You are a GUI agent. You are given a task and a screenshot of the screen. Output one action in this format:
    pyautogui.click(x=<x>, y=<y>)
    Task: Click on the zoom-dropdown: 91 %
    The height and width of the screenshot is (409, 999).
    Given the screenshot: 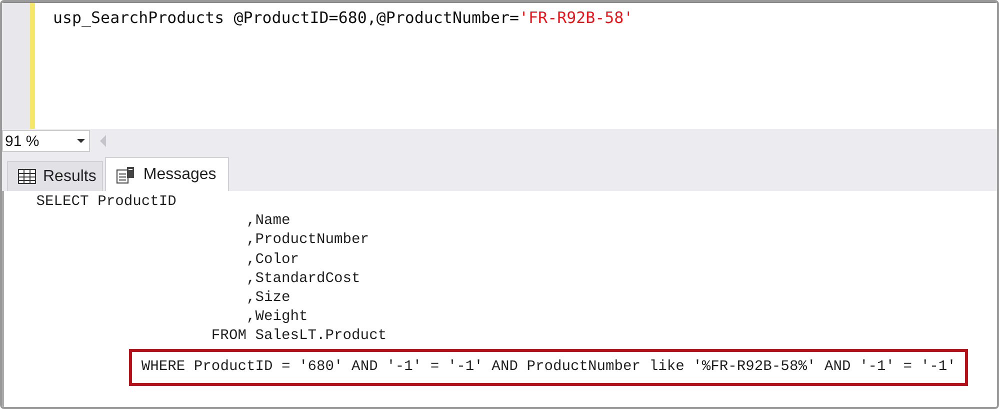 What is the action you would take?
    pyautogui.click(x=46, y=141)
    